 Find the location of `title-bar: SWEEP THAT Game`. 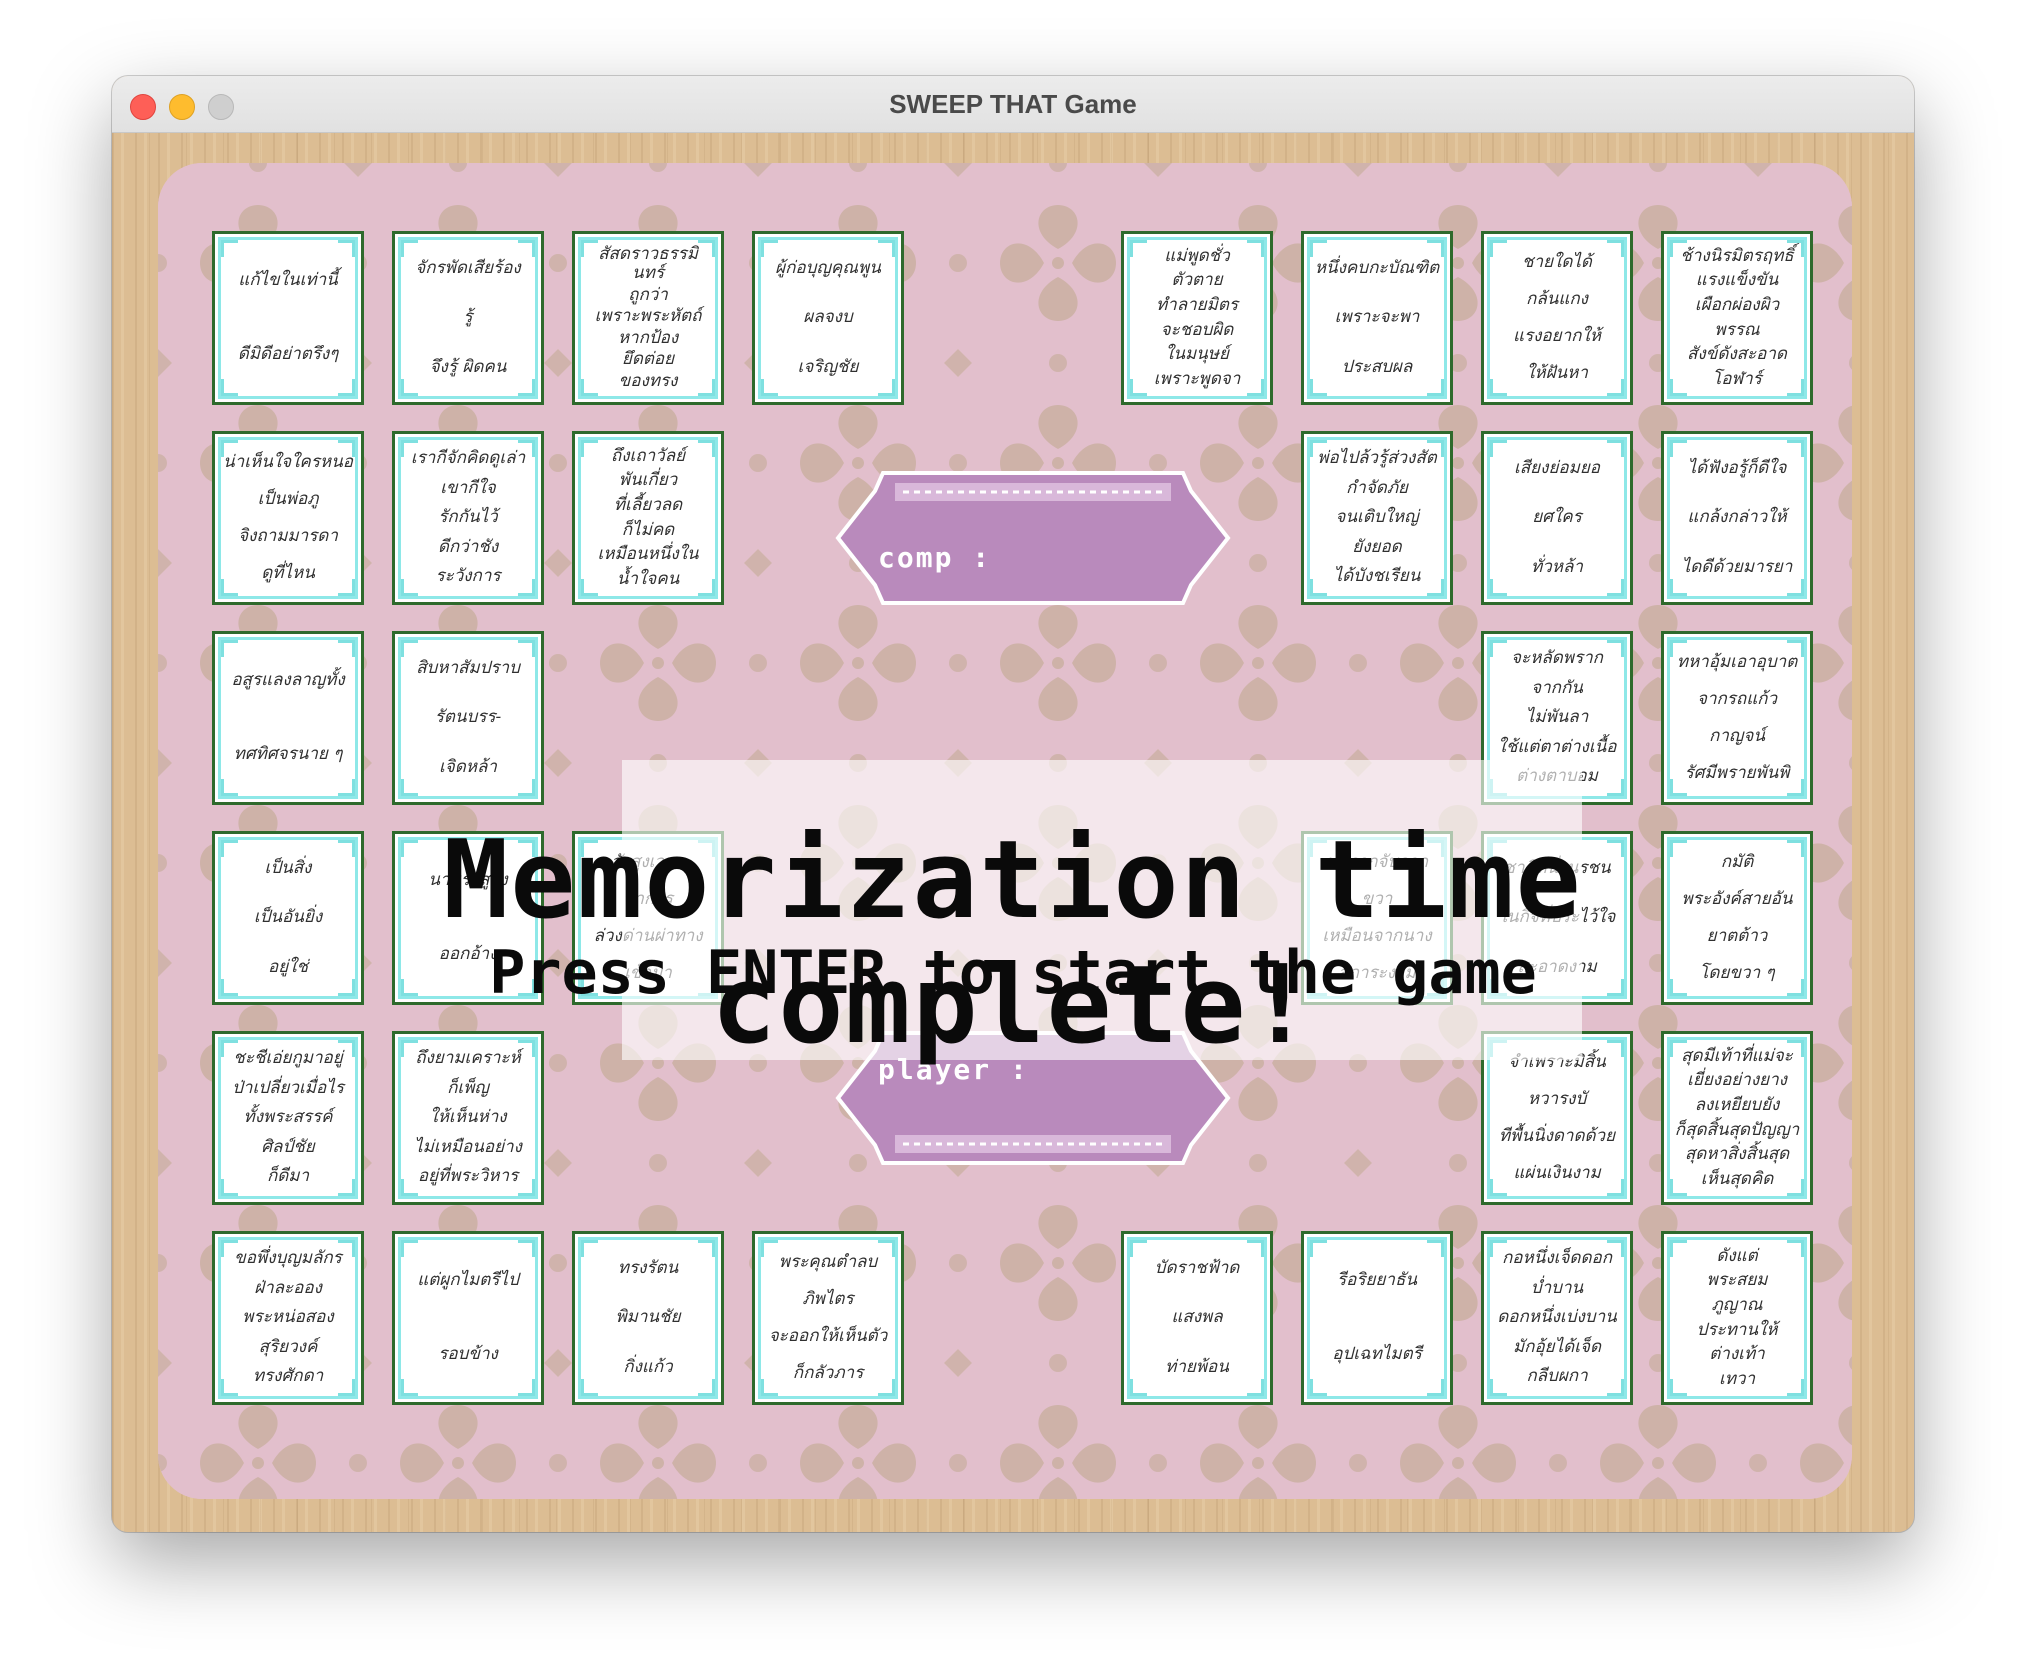

title-bar: SWEEP THAT Game is located at coordinates (1013, 104).